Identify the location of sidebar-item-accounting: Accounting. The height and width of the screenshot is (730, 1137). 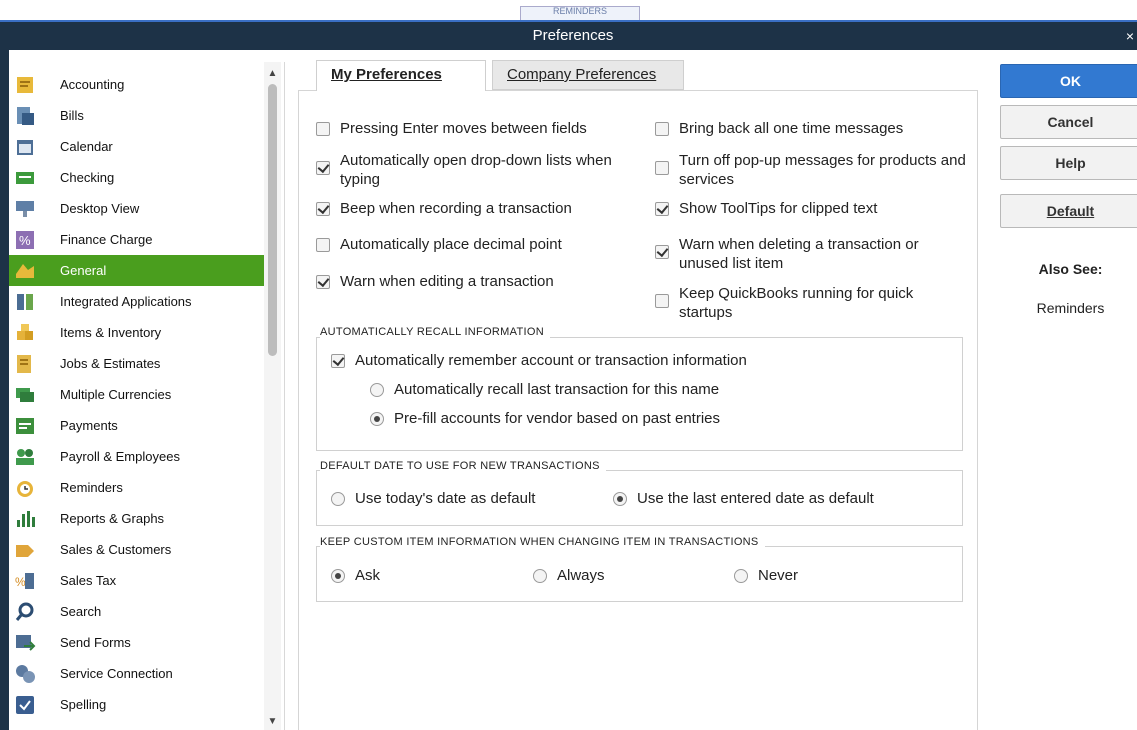
(136, 84).